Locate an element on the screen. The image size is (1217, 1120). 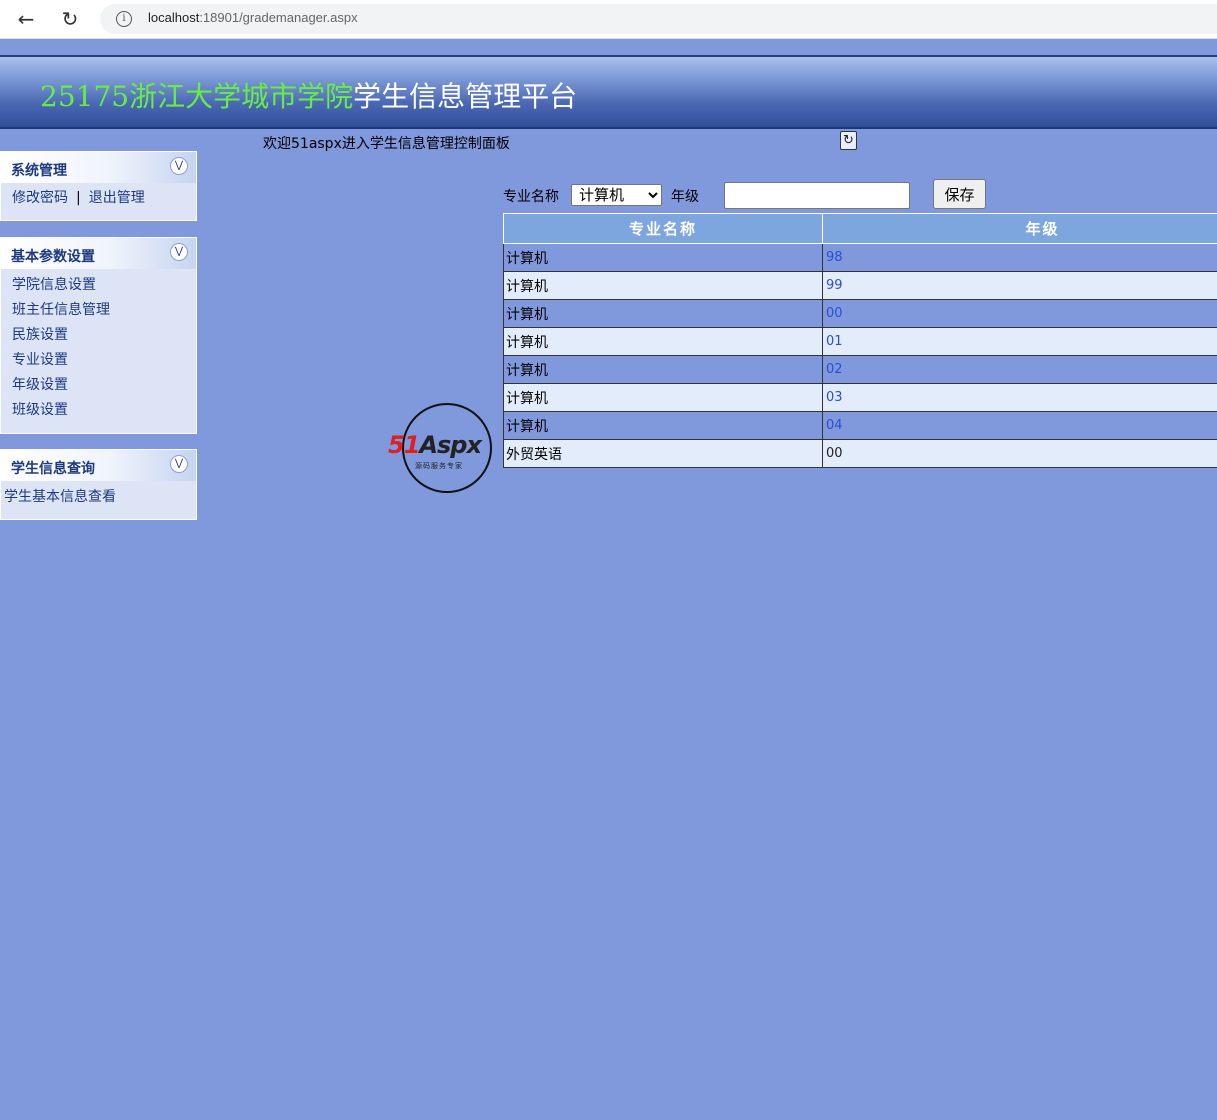
table-row: 计算机 99 is located at coordinates (860, 285).